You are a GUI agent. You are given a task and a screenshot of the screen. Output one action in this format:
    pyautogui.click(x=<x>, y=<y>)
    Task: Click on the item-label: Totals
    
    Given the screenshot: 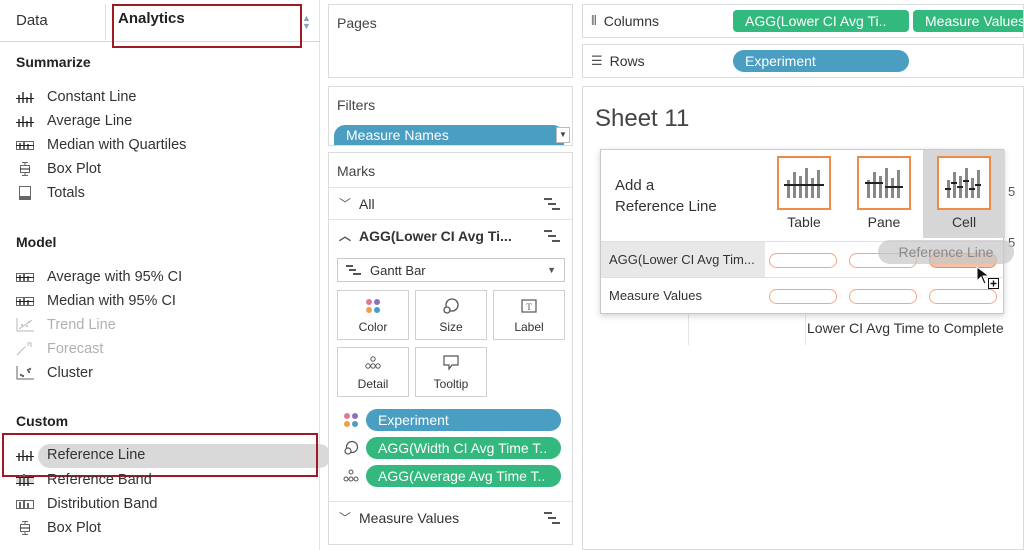 What is the action you would take?
    pyautogui.click(x=66, y=193)
    